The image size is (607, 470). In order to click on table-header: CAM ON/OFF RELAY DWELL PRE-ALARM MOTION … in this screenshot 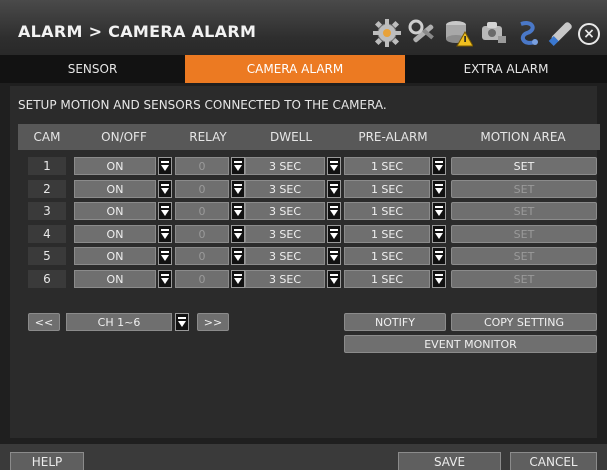, I will do `click(309, 137)`.